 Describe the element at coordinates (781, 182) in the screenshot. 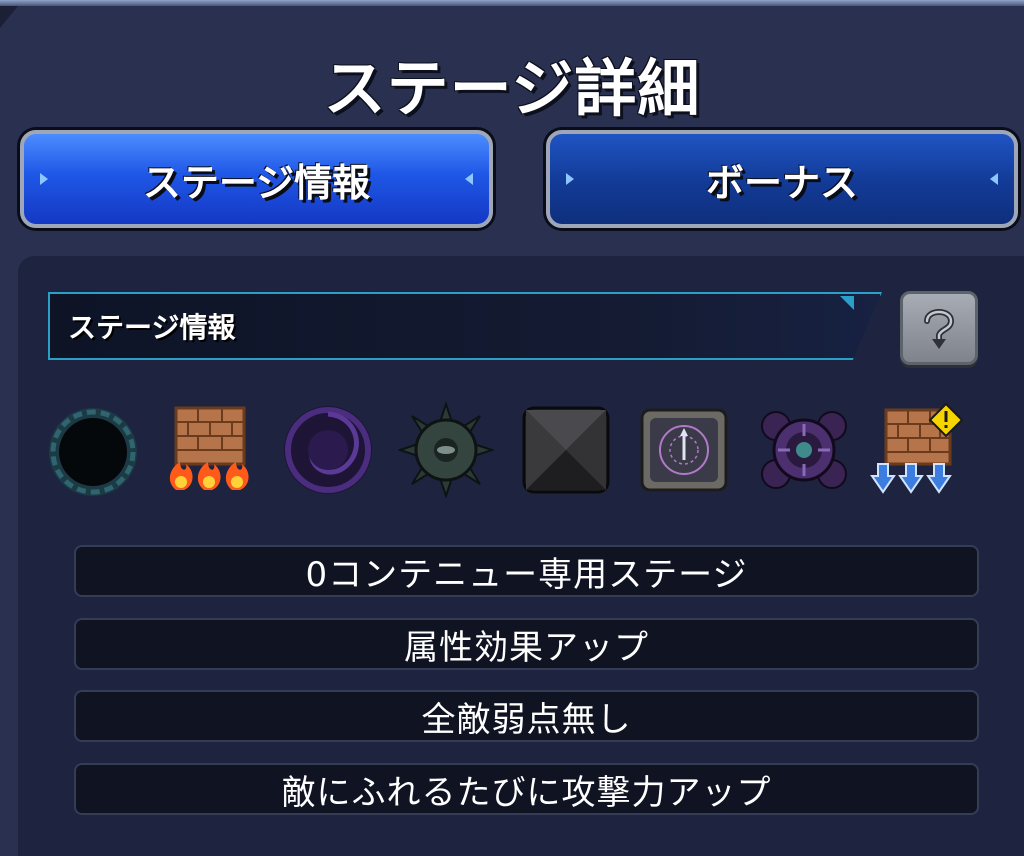

I see `tab-label: ボーナス` at that location.